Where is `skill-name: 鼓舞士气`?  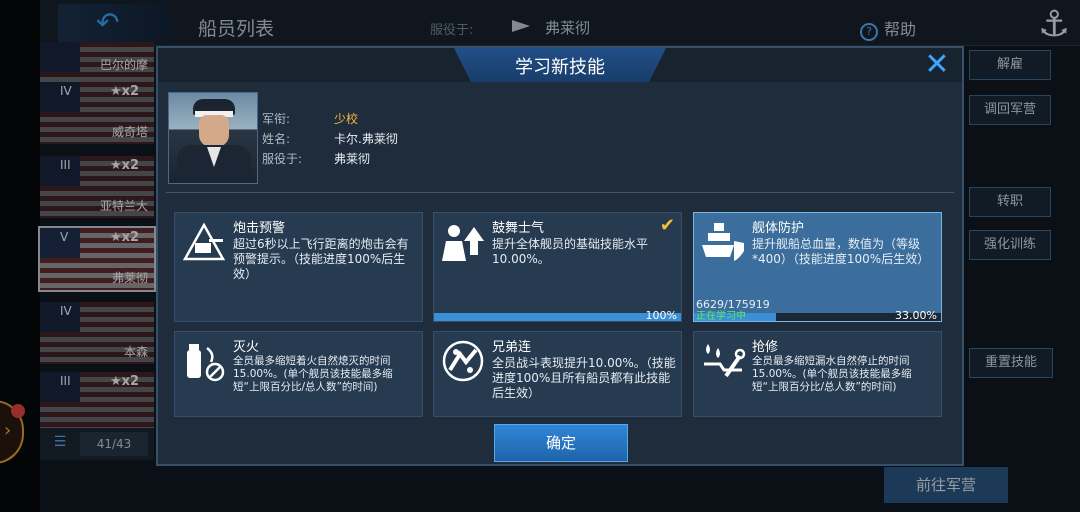
skill-name: 鼓舞士气 is located at coordinates (518, 228).